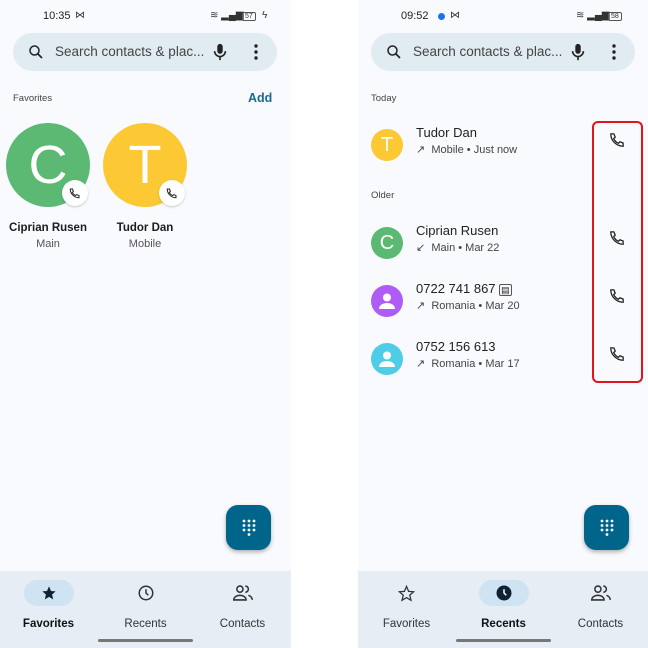  I want to click on highlight-box, so click(617, 252).